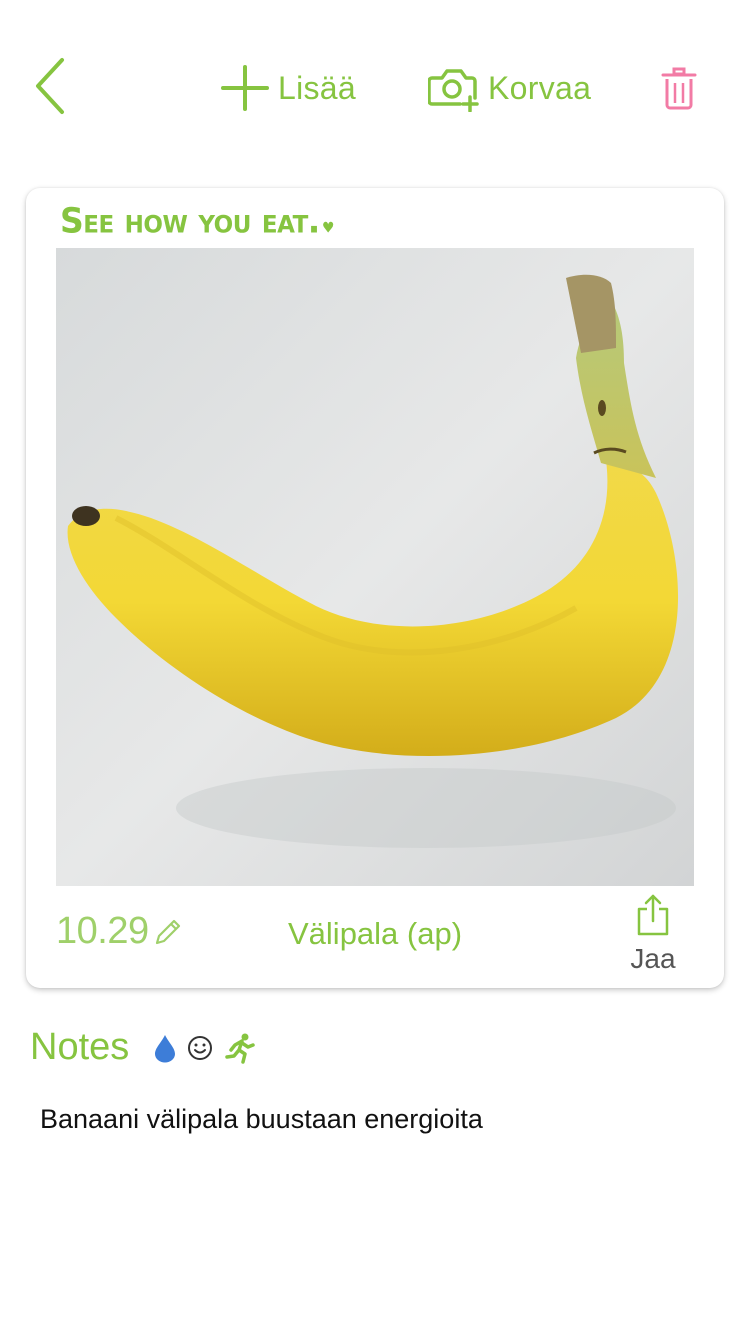 Image resolution: width=750 pixels, height=1334 pixels. Describe the element at coordinates (102, 931) in the screenshot. I see `meal-time-label: 10.29` at that location.